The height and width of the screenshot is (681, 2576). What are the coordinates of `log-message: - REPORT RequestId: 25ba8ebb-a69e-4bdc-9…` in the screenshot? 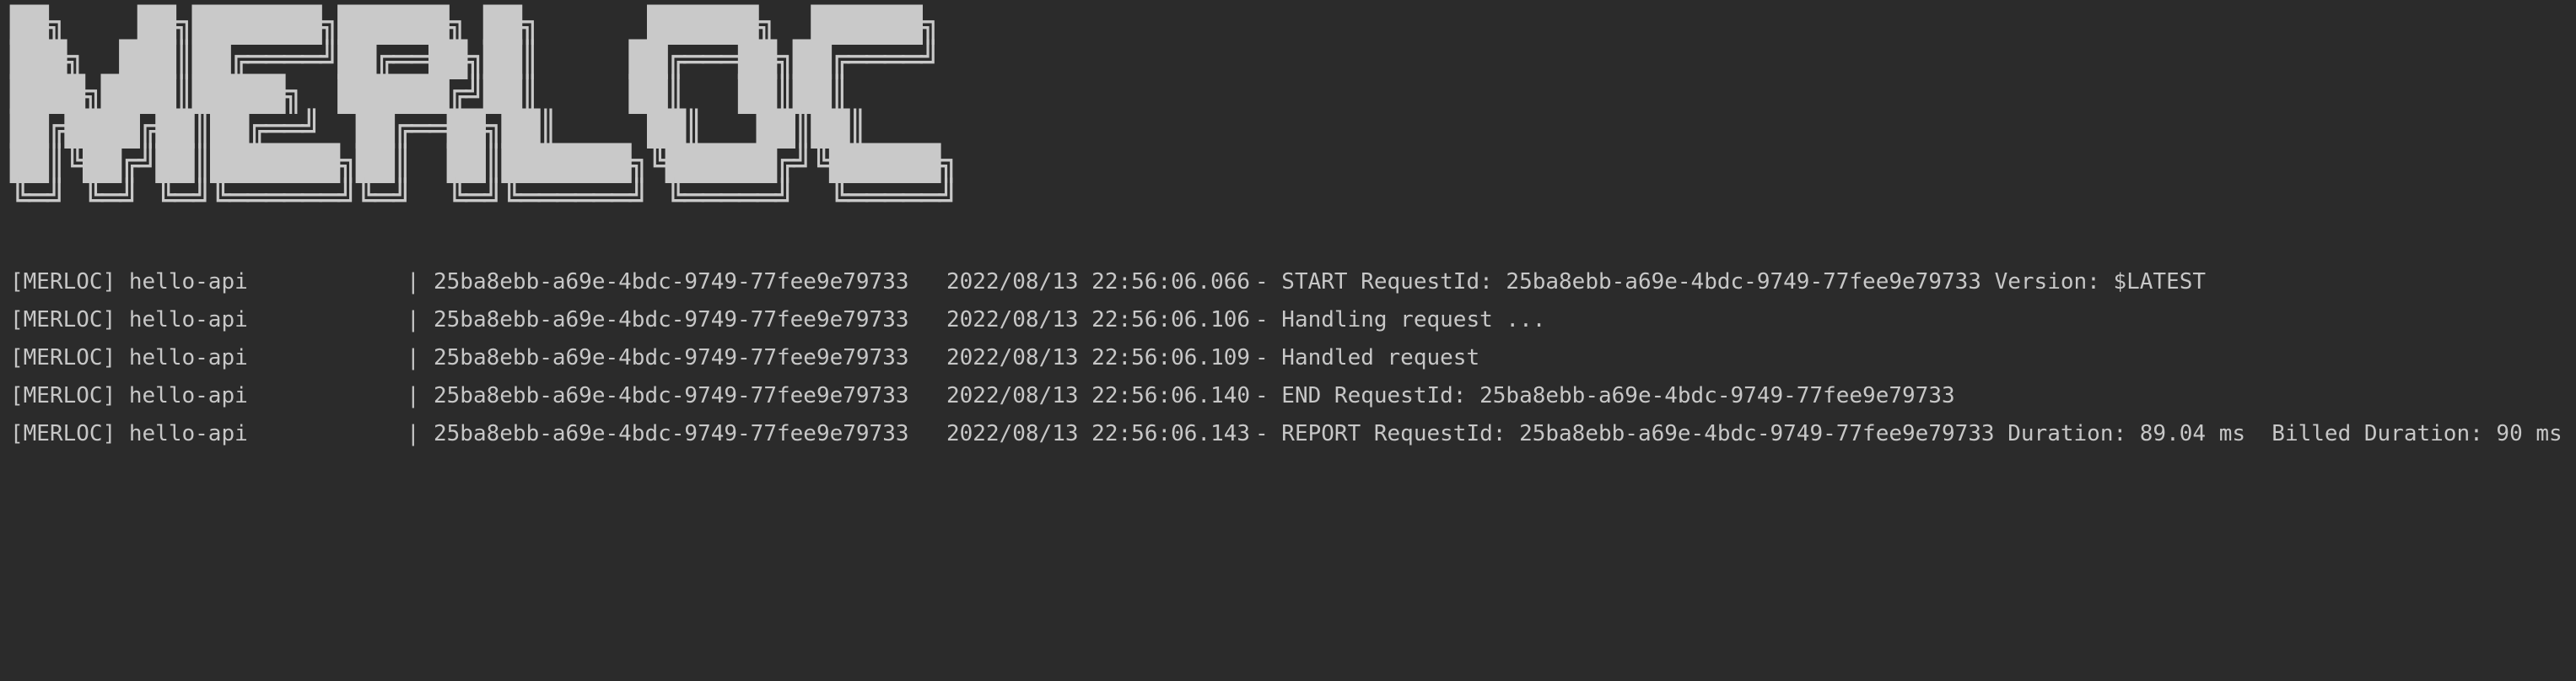 It's located at (1909, 434).